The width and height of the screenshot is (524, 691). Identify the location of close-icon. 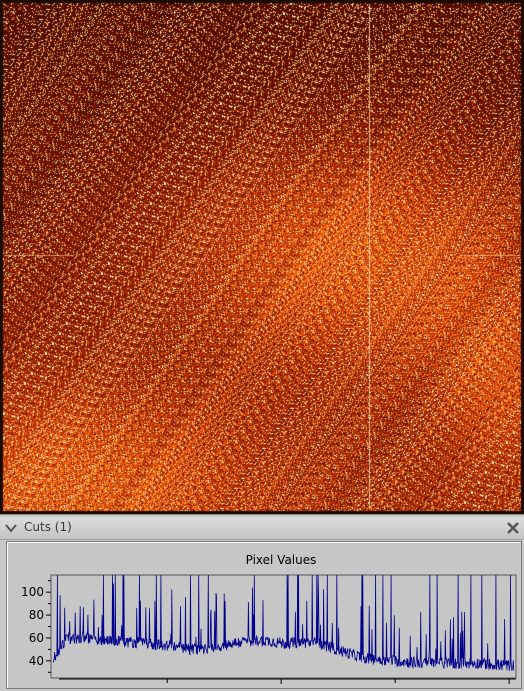
(513, 528).